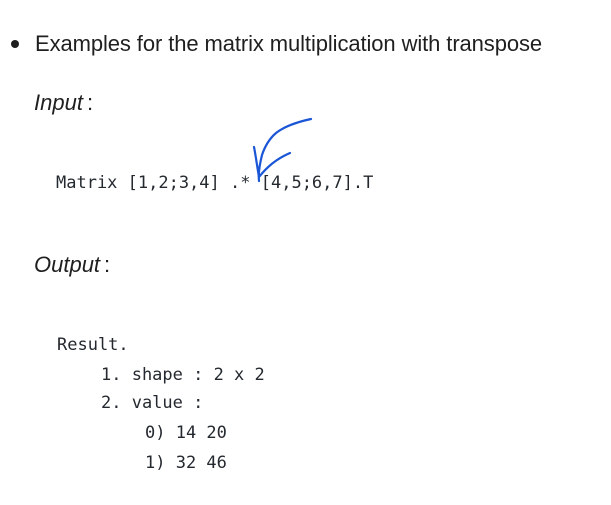 The image size is (611, 505). I want to click on result-row: 1) 32 46, so click(186, 463).